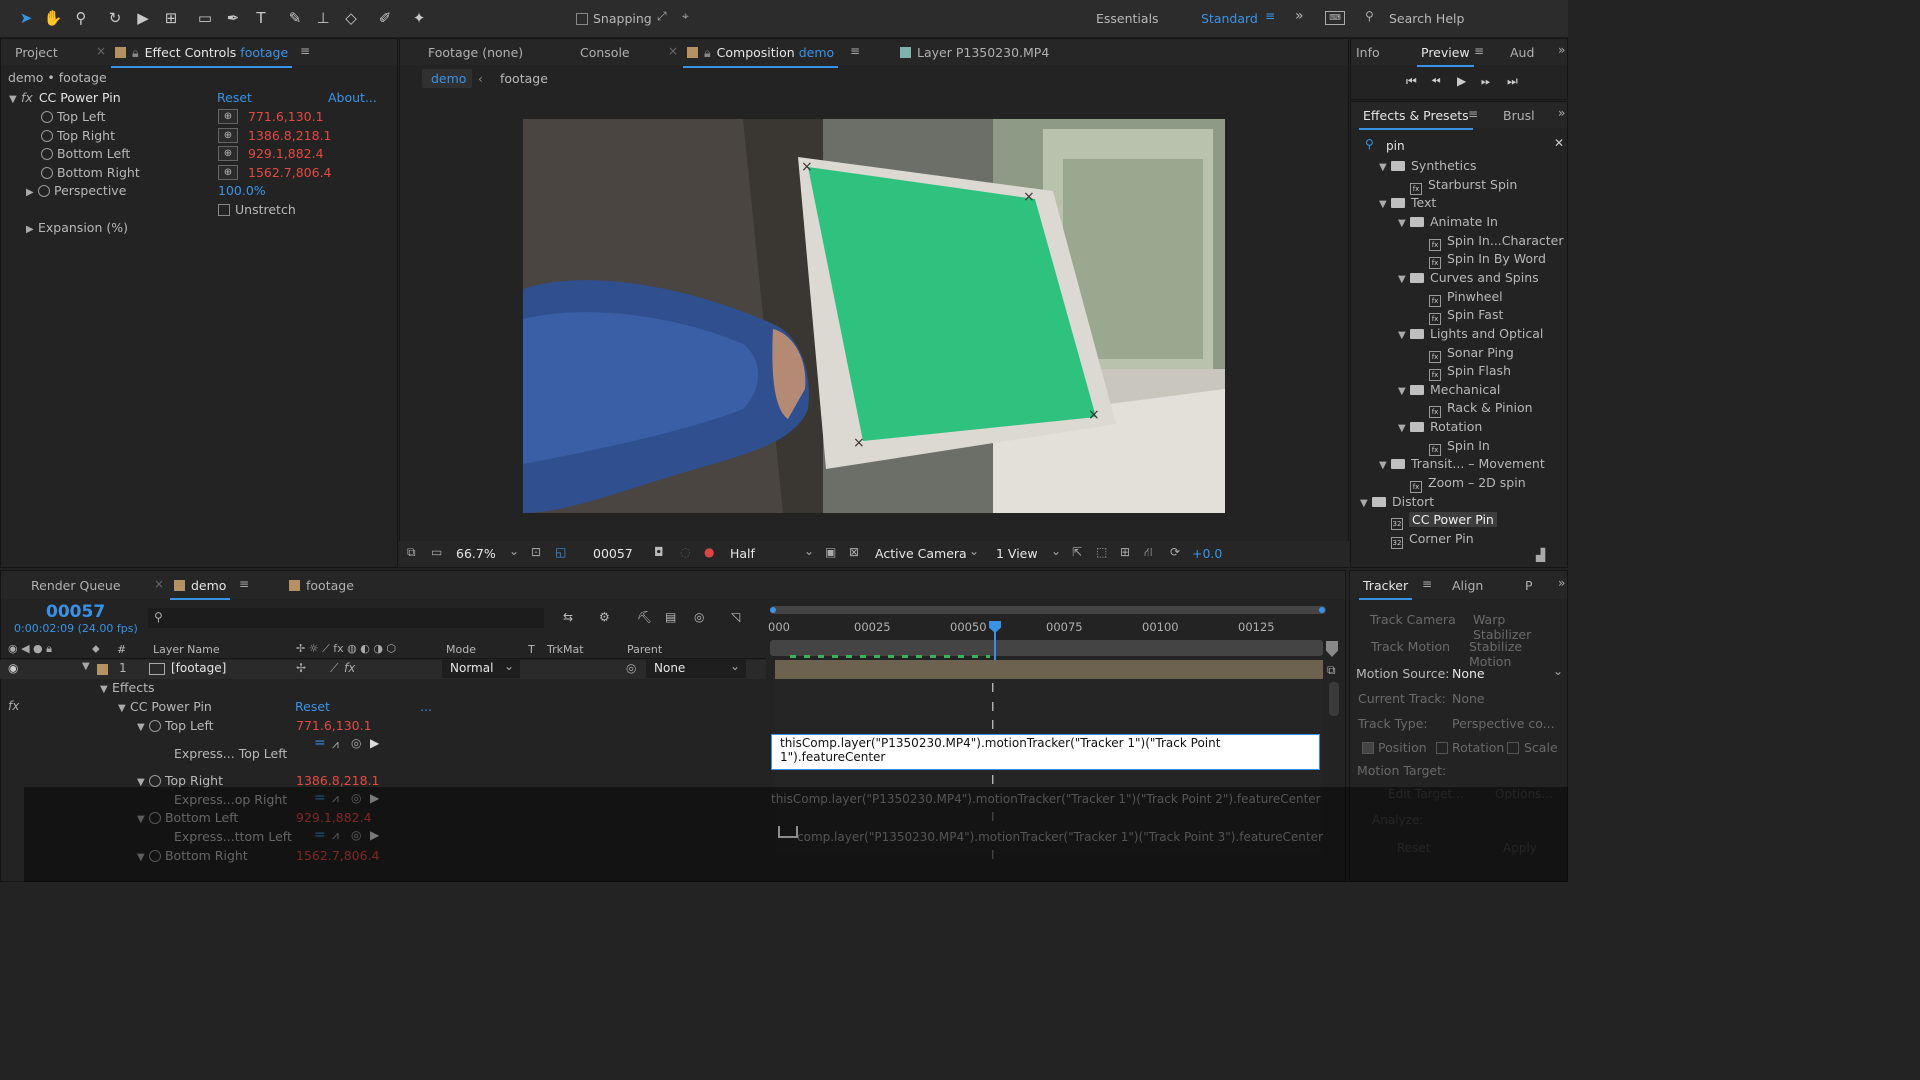 The height and width of the screenshot is (1080, 1920). Describe the element at coordinates (1466, 298) in the screenshot. I see `effects-tree-item: fx Pinwheel` at that location.